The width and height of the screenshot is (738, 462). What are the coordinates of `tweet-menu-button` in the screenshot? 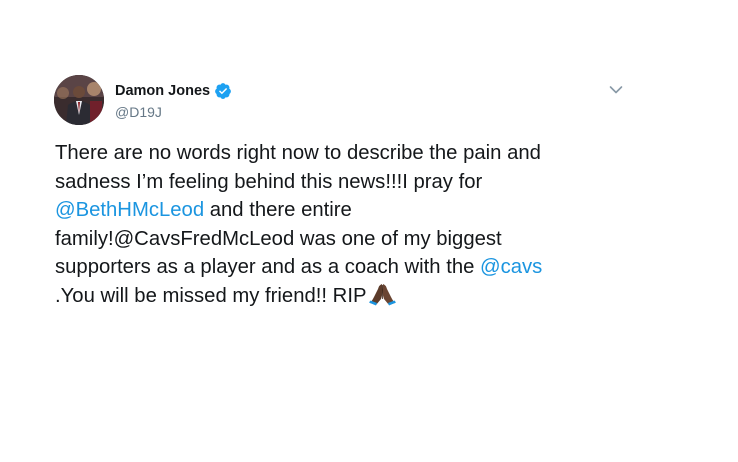 It's located at (616, 90).